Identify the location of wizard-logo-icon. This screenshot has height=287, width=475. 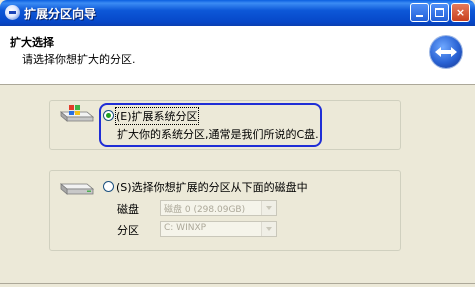
(446, 52).